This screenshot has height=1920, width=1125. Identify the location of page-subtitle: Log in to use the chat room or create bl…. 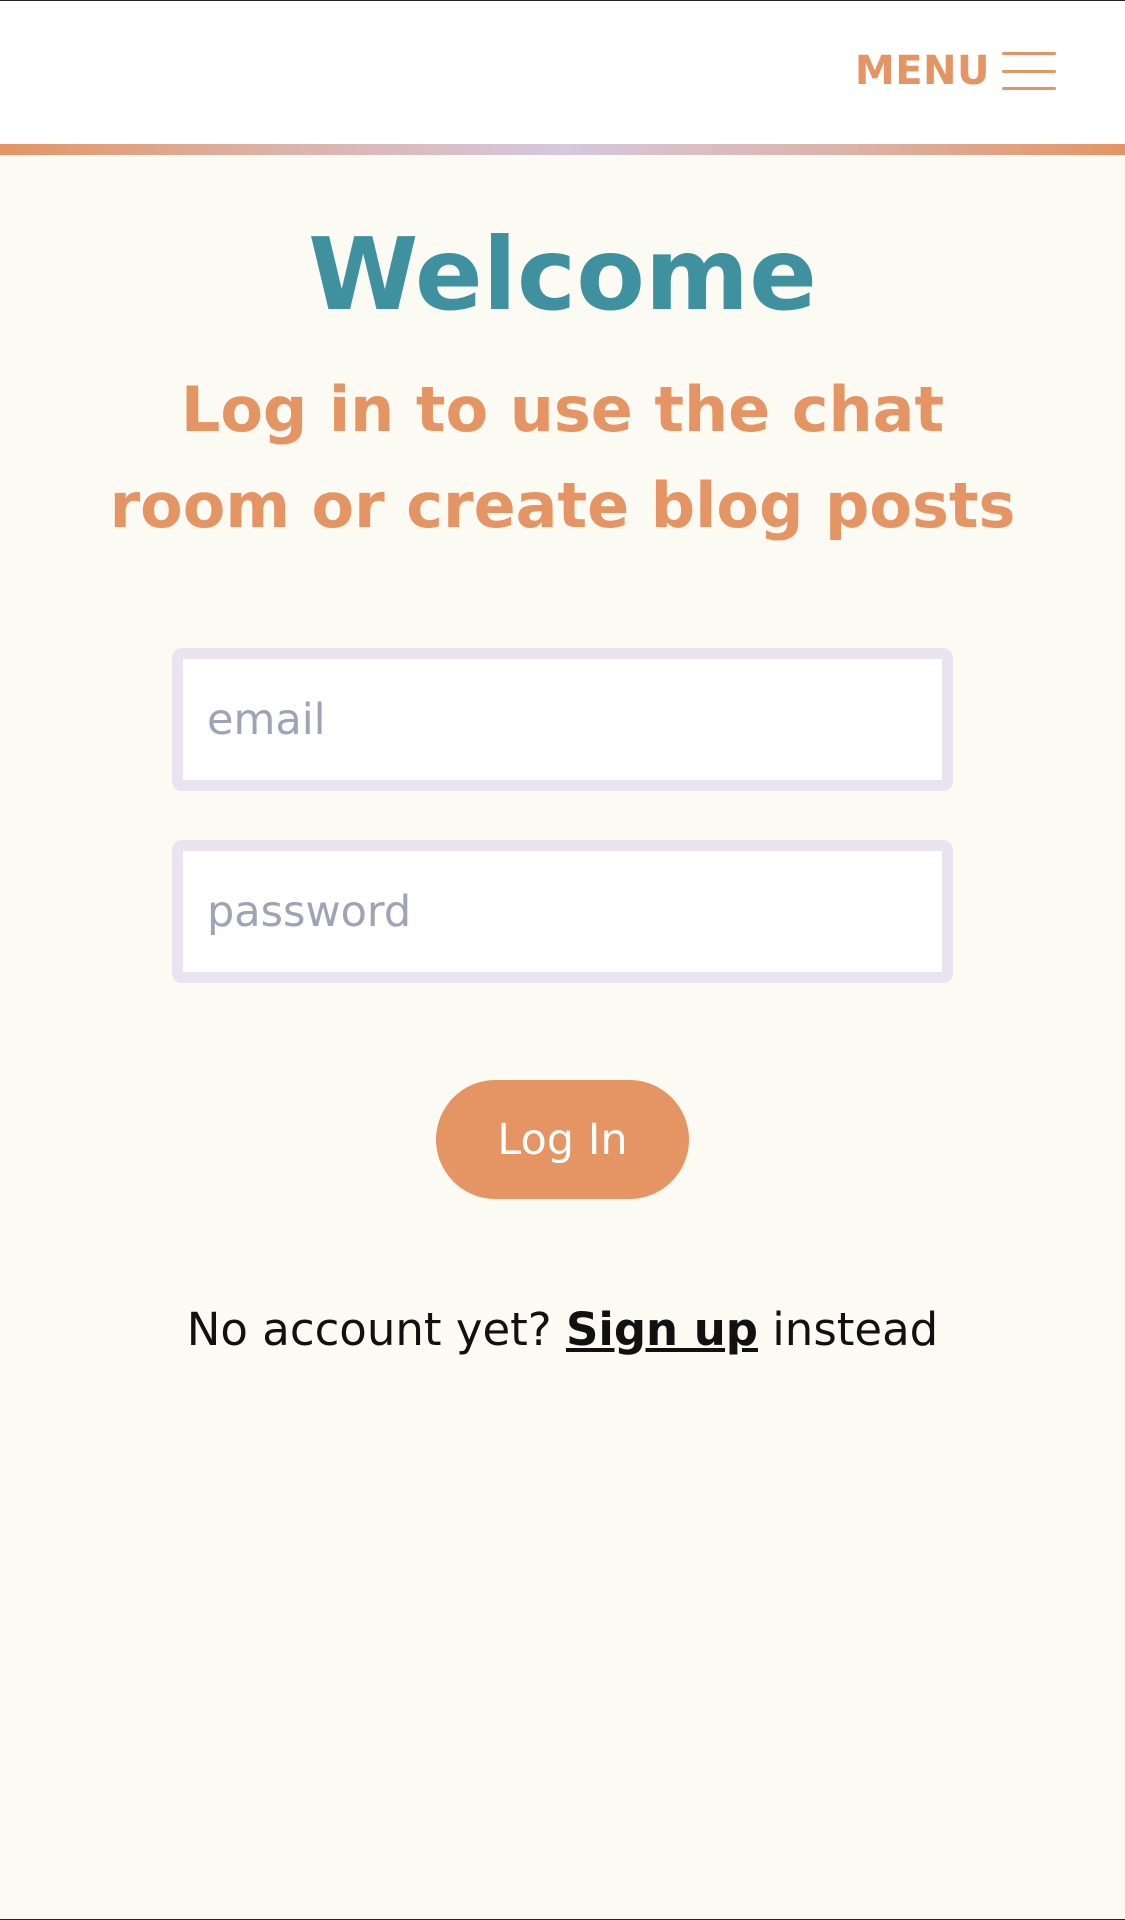
(562, 457).